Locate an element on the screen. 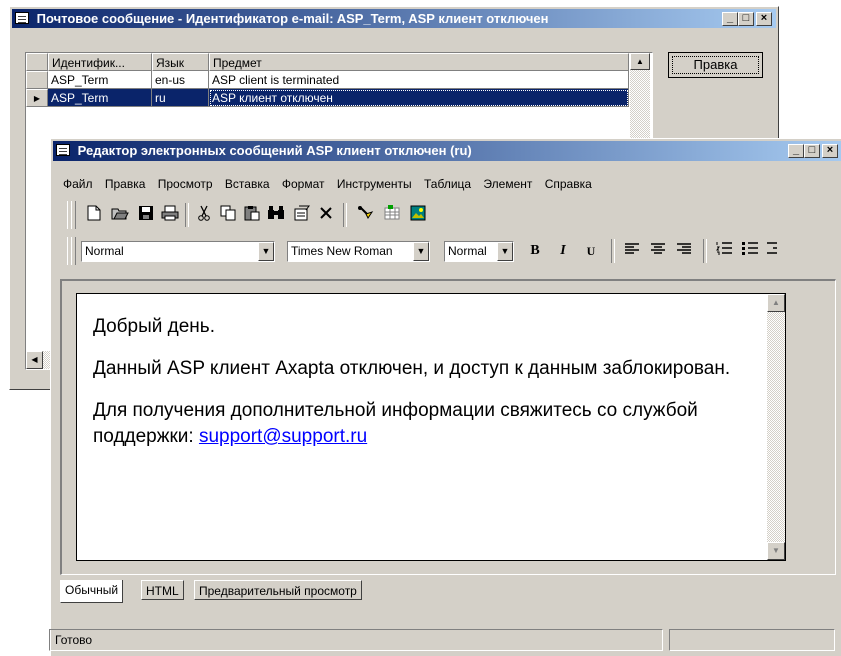  column-header-language: Язык is located at coordinates (180, 62).